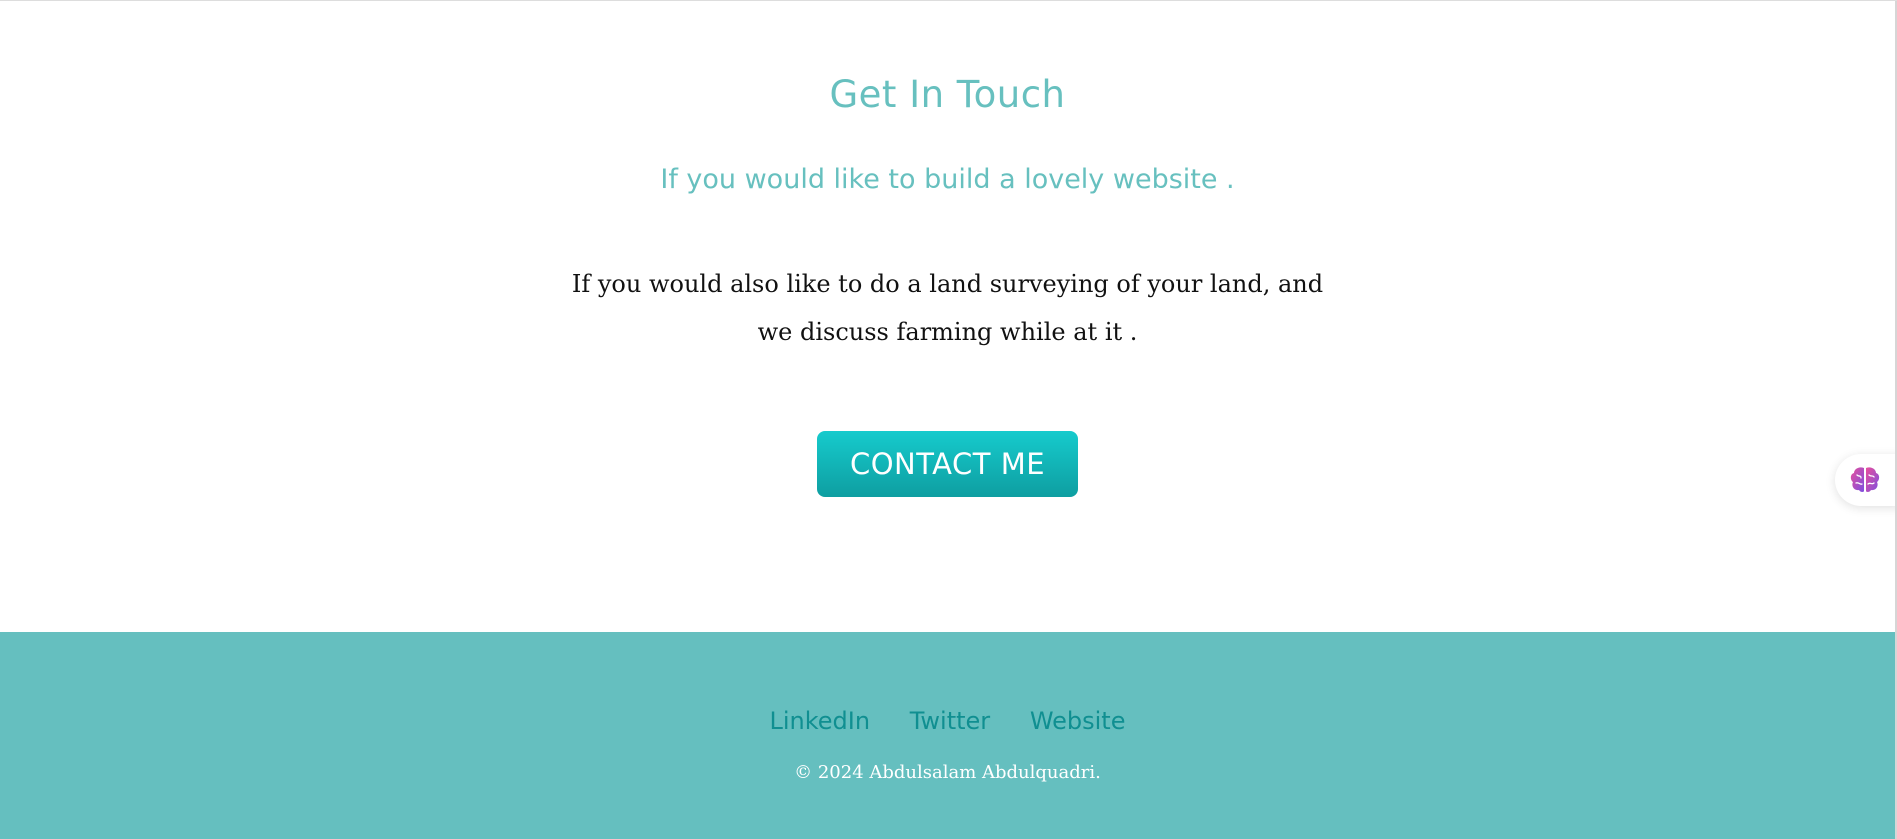  I want to click on copyright-text: © 2024 Abdulsalam Abdulquadri., so click(947, 772).